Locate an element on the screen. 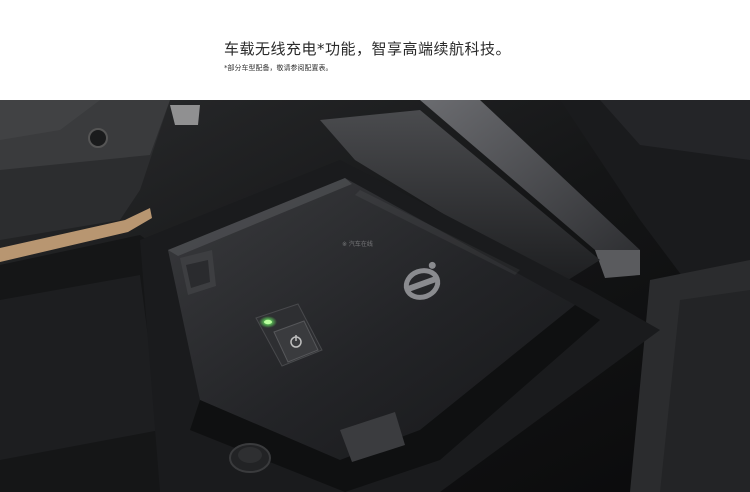 This screenshot has width=750, height=492. headline-text: 车载无线充电*功能，智享高端续航科技。 is located at coordinates (368, 49).